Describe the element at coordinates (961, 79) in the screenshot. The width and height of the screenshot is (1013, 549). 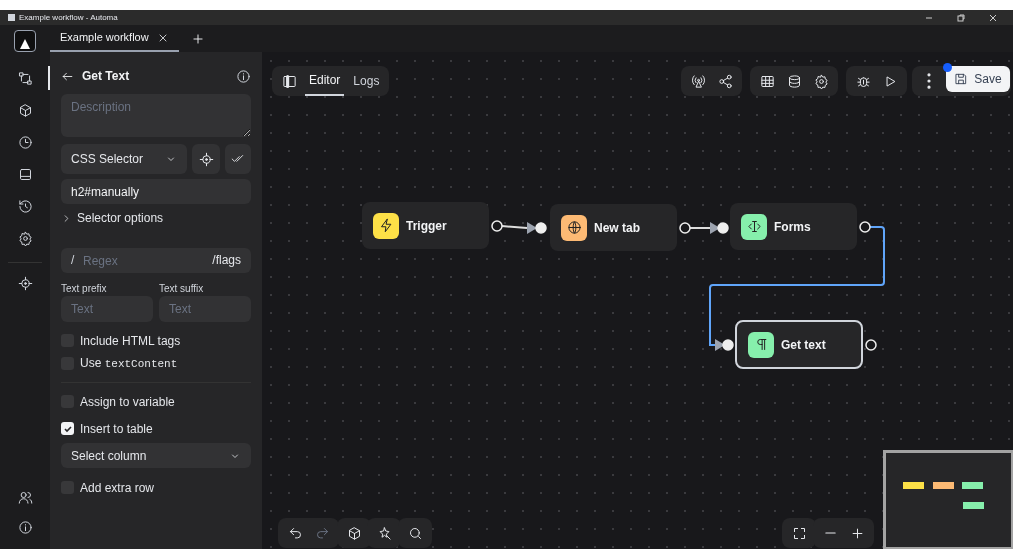
I see `save-icon` at that location.